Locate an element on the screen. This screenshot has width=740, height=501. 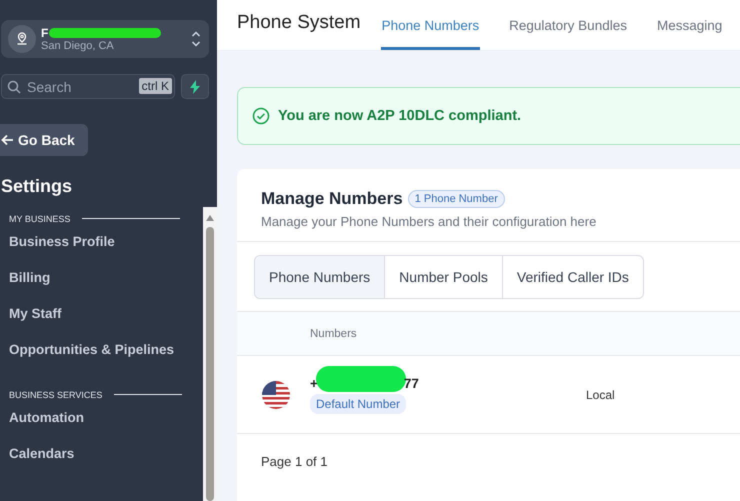
quick-action-button is located at coordinates (195, 87).